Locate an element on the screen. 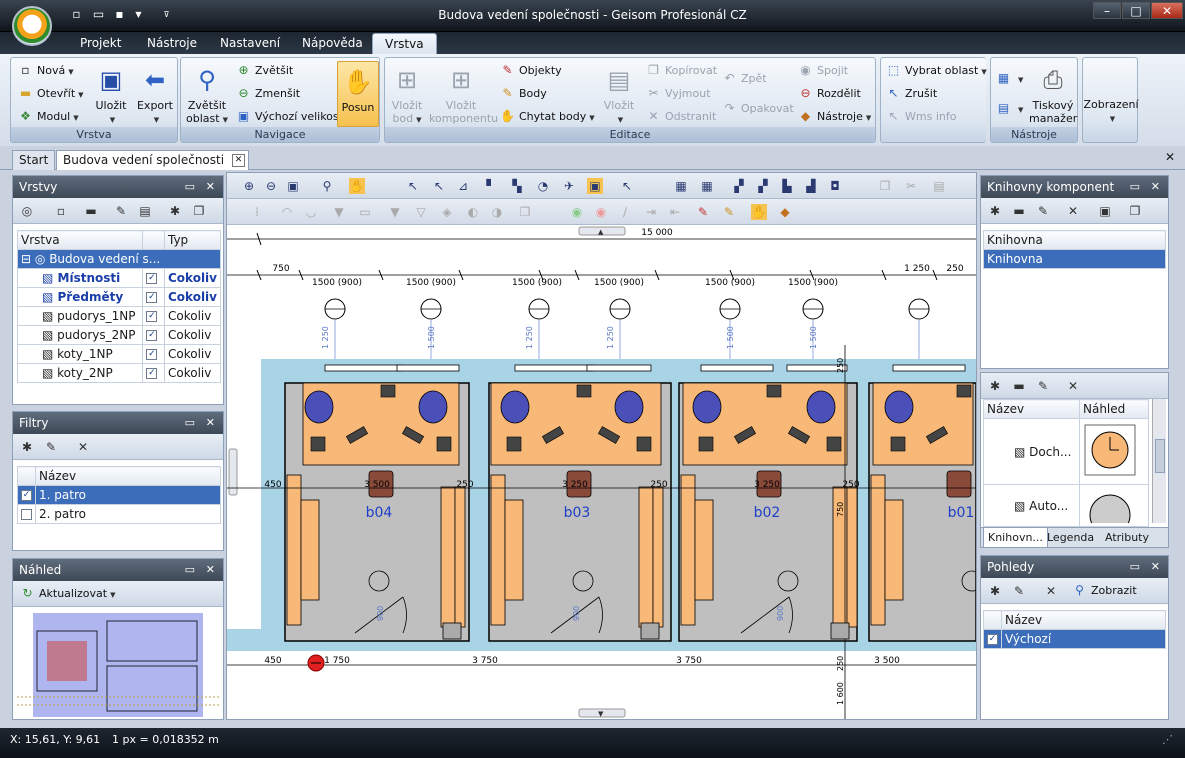 This screenshot has width=1185, height=758. resize-grip-icon: ⋰ is located at coordinates (1167, 739).